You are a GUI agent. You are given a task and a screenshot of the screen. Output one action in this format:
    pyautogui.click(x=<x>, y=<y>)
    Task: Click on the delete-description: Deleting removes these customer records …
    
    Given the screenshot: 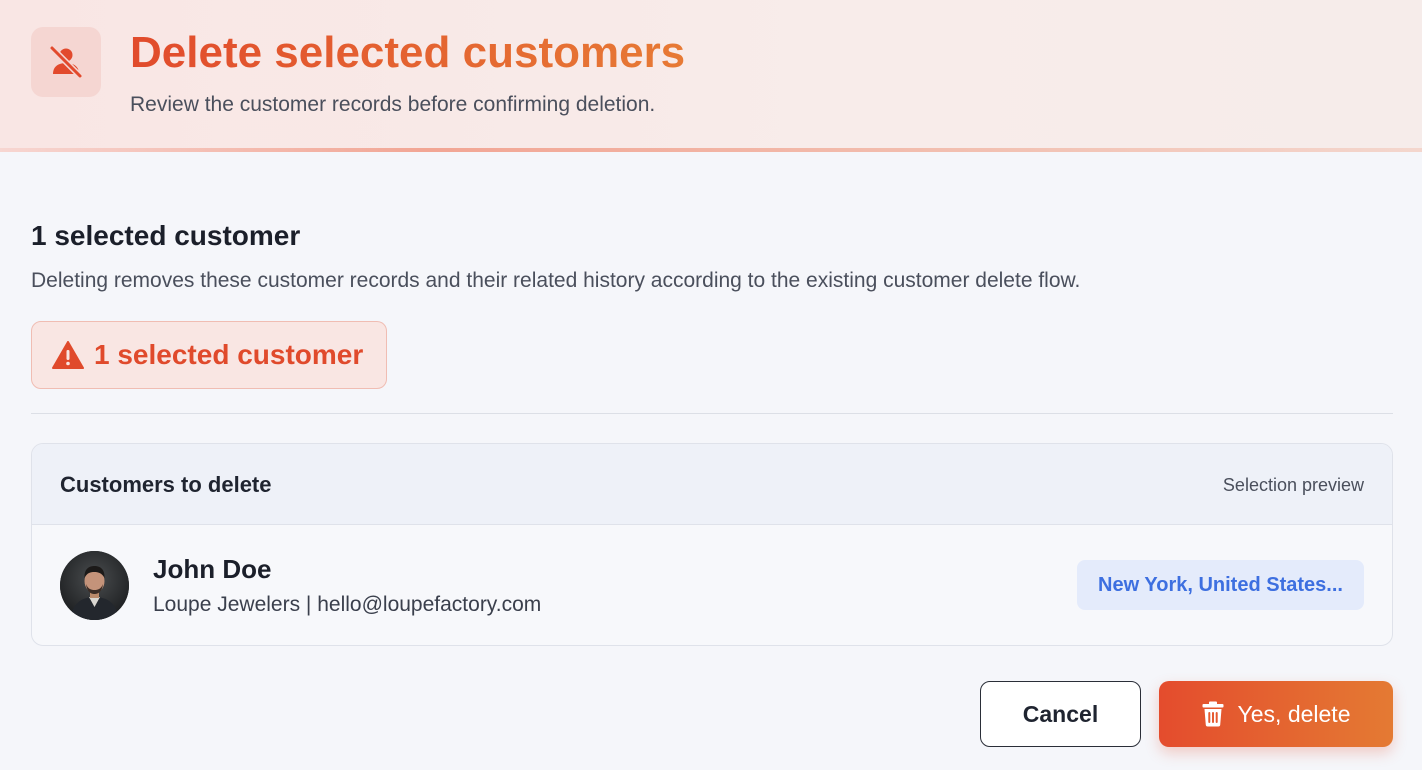 What is the action you would take?
    pyautogui.click(x=556, y=280)
    